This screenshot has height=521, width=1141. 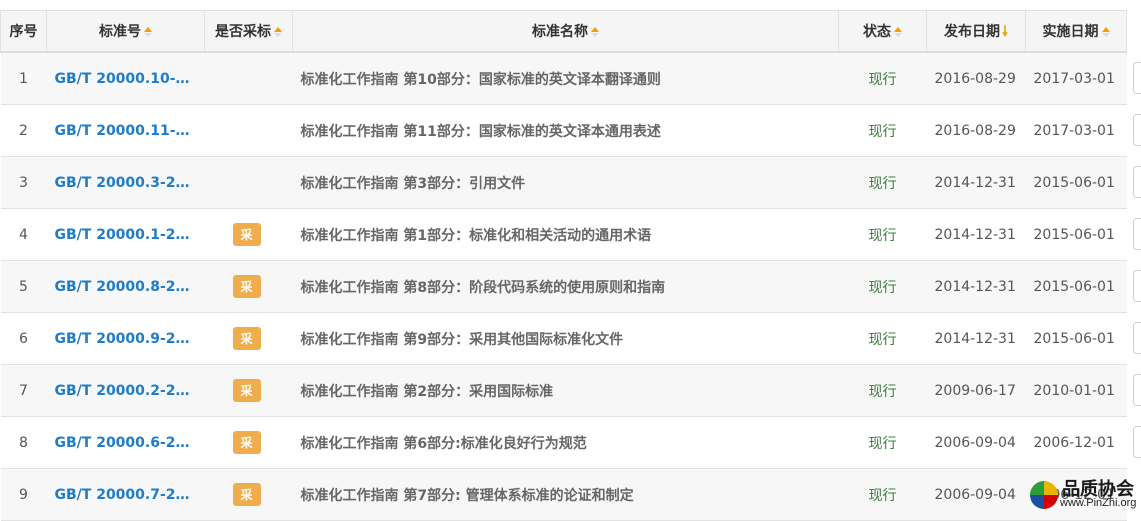 What do you see at coordinates (976, 31) in the screenshot?
I see `col-header-publish-date: 发布日期 🠗` at bounding box center [976, 31].